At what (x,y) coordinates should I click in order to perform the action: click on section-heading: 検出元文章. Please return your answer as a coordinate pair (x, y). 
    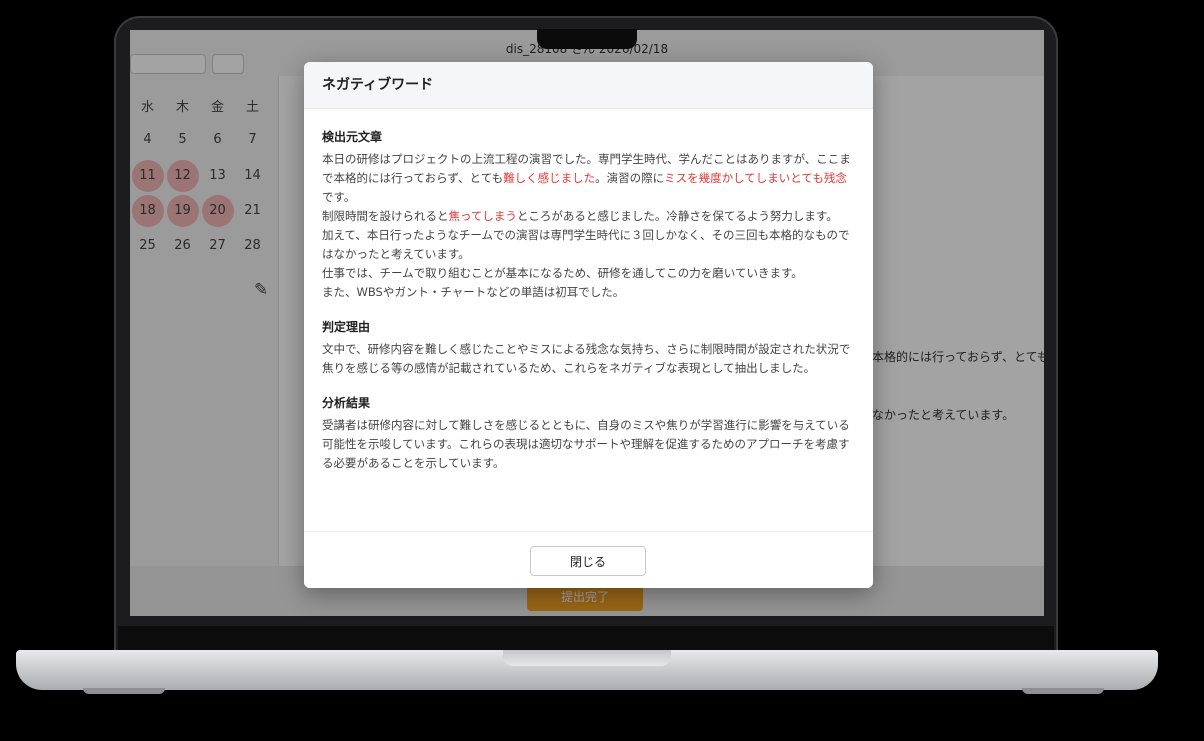
    Looking at the image, I should click on (352, 137).